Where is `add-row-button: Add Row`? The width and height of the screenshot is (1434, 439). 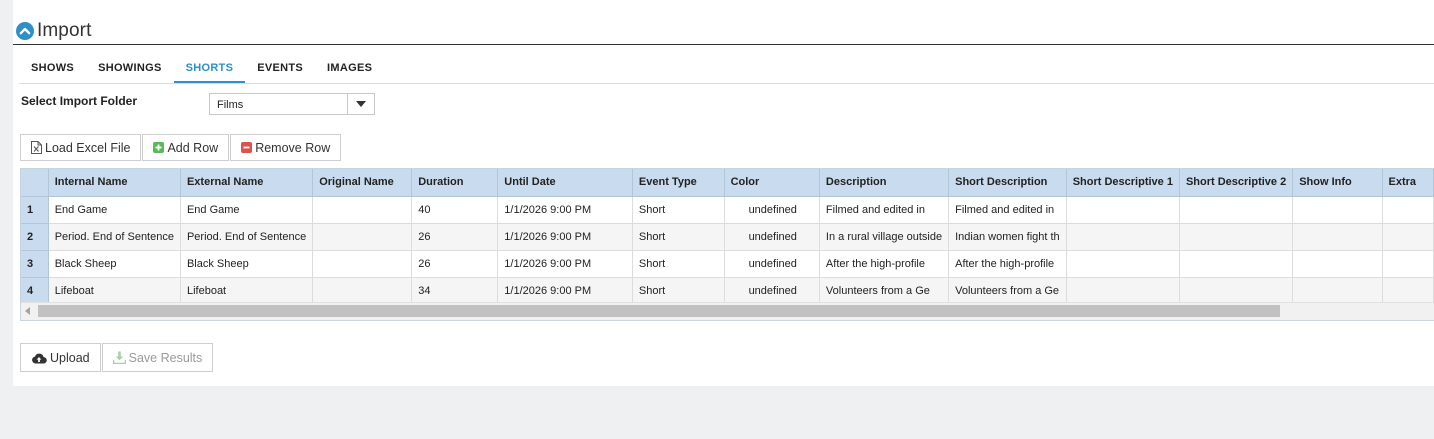
add-row-button: Add Row is located at coordinates (186, 147).